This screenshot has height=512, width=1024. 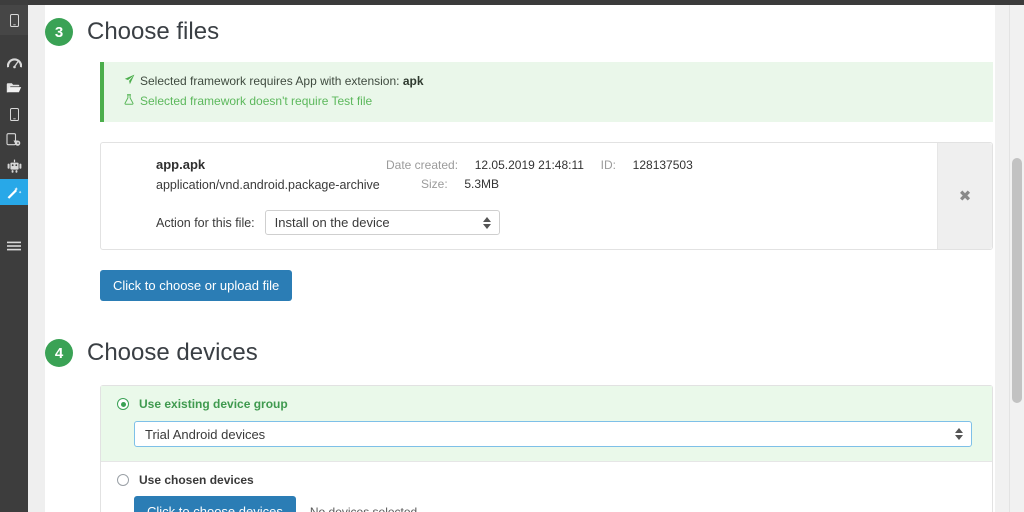 I want to click on robot-icon, so click(x=14, y=166).